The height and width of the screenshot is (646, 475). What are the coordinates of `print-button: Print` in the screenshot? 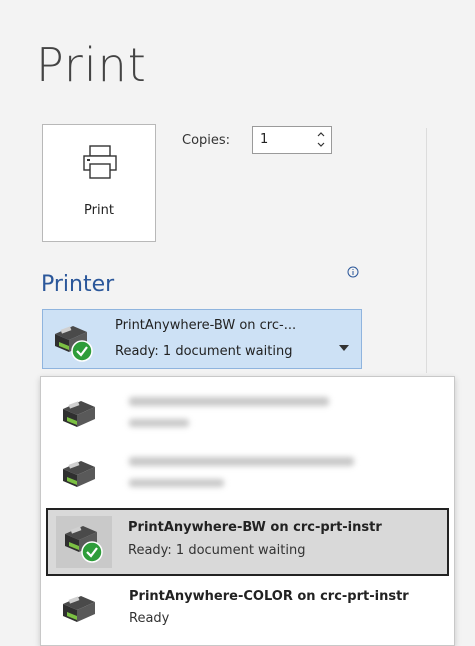 It's located at (99, 183).